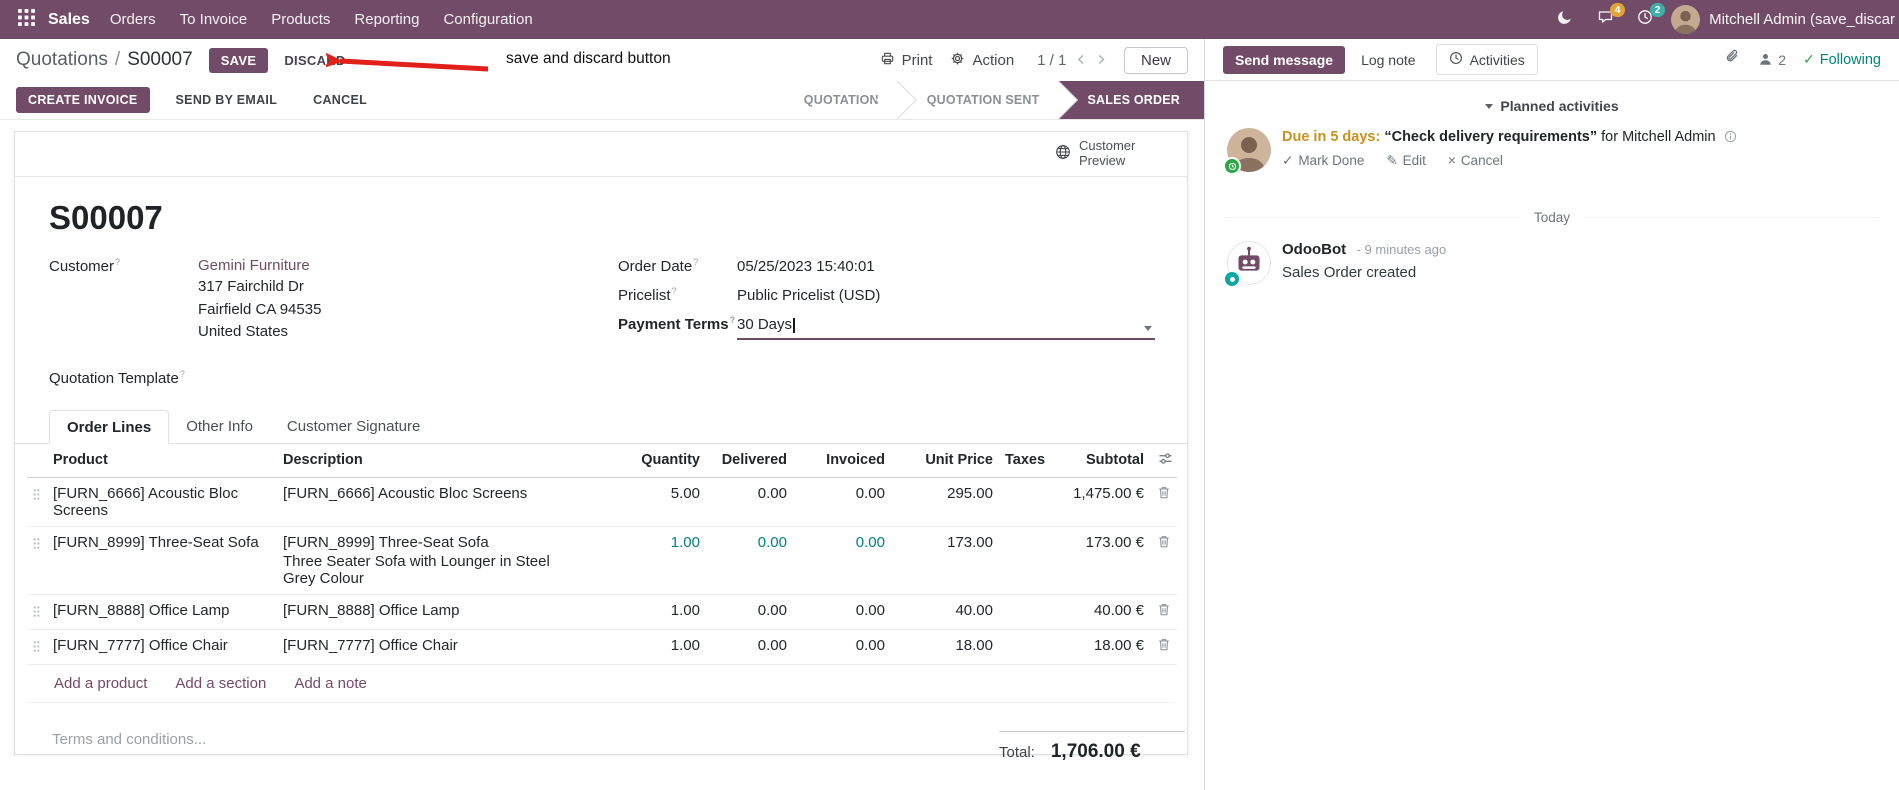  What do you see at coordinates (26, 19) in the screenshot?
I see `apps-menu-button` at bounding box center [26, 19].